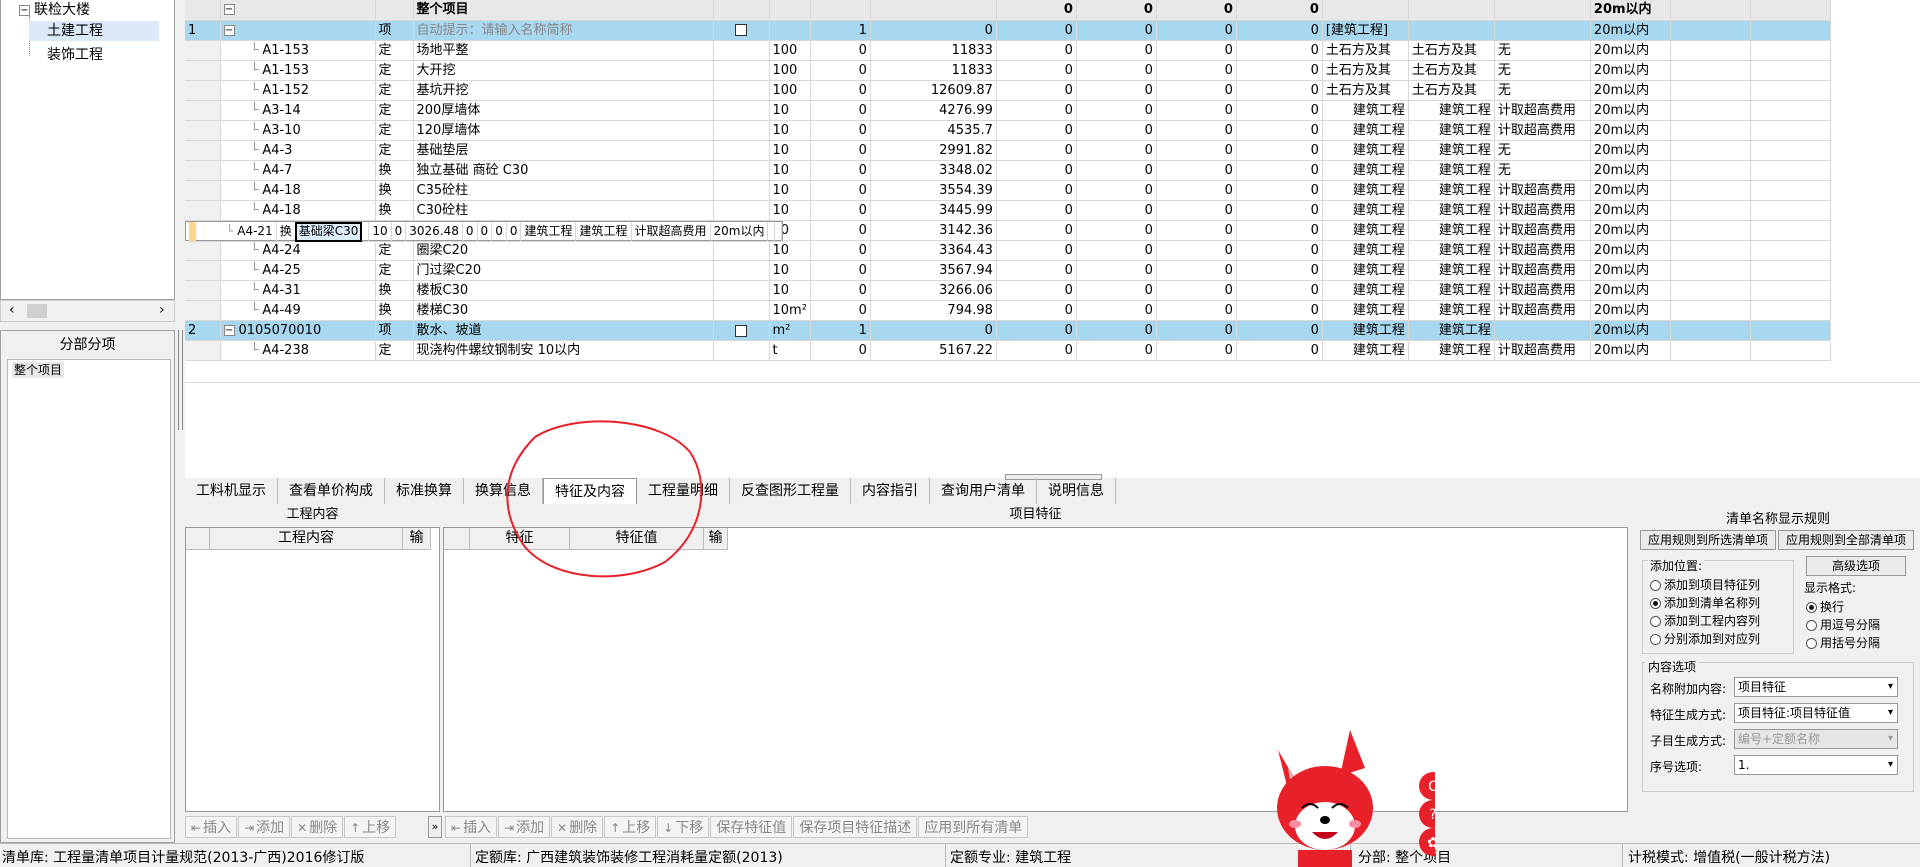 This screenshot has height=867, width=1920. What do you see at coordinates (563, 10) in the screenshot?
I see `name-cell: 整个项目` at bounding box center [563, 10].